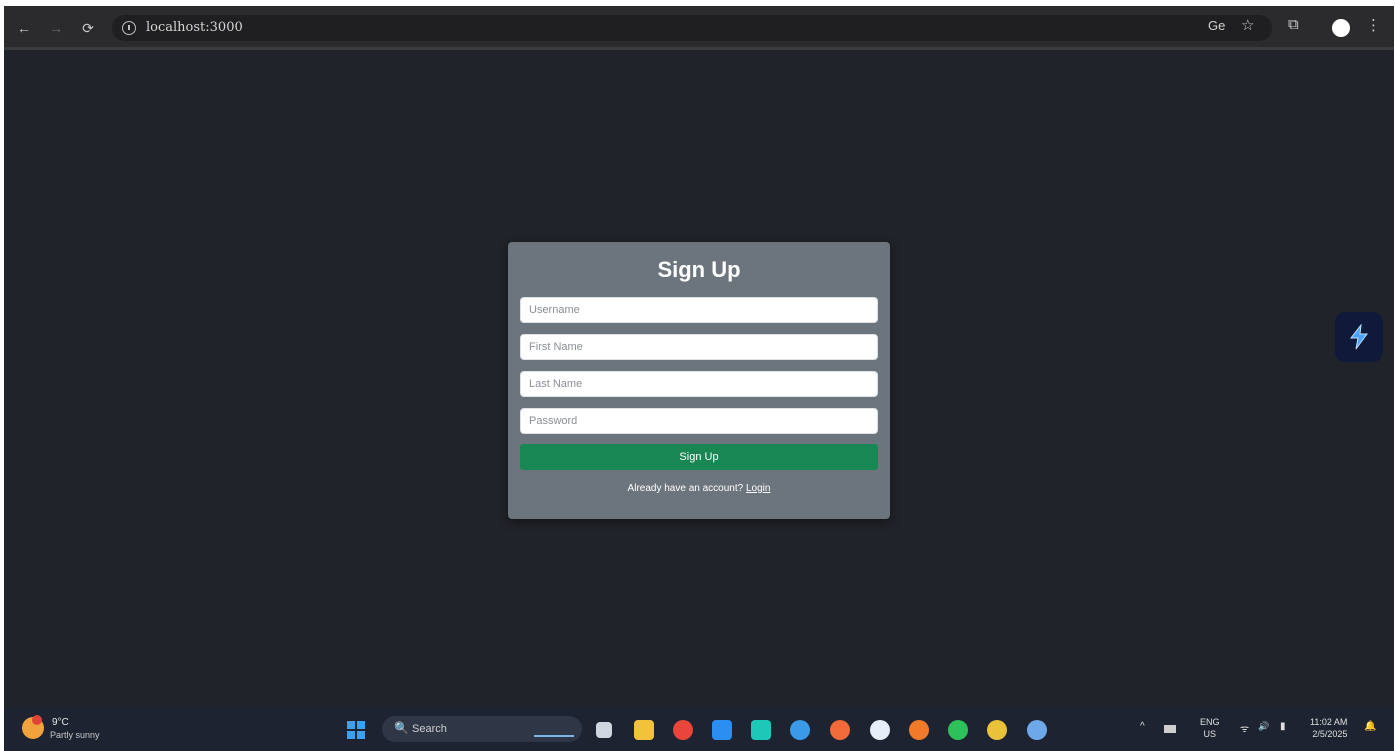 The image size is (1395, 751). I want to click on taskbar: 9°C Partly sunny 🔍 Search ^ ENG US ᯤ 🔊 ▮, so click(699, 729).